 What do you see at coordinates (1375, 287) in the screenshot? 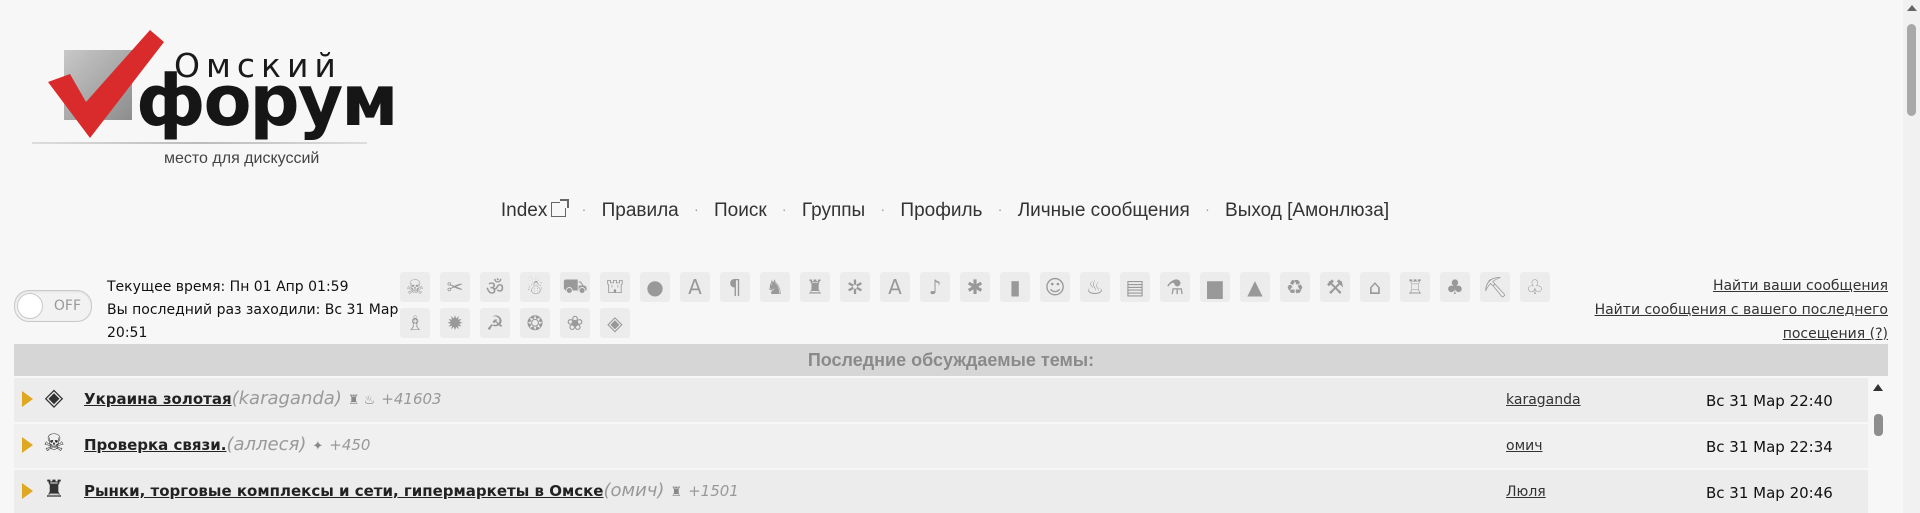
I see `house-icon: ⌂` at bounding box center [1375, 287].